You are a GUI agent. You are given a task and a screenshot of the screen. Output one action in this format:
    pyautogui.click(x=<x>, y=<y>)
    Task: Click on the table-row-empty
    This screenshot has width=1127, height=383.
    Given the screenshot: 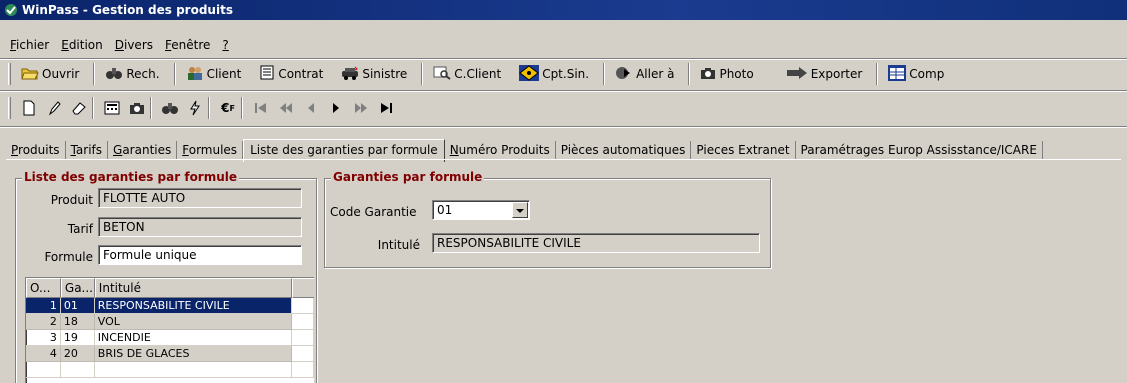 What is the action you would take?
    pyautogui.click(x=170, y=370)
    